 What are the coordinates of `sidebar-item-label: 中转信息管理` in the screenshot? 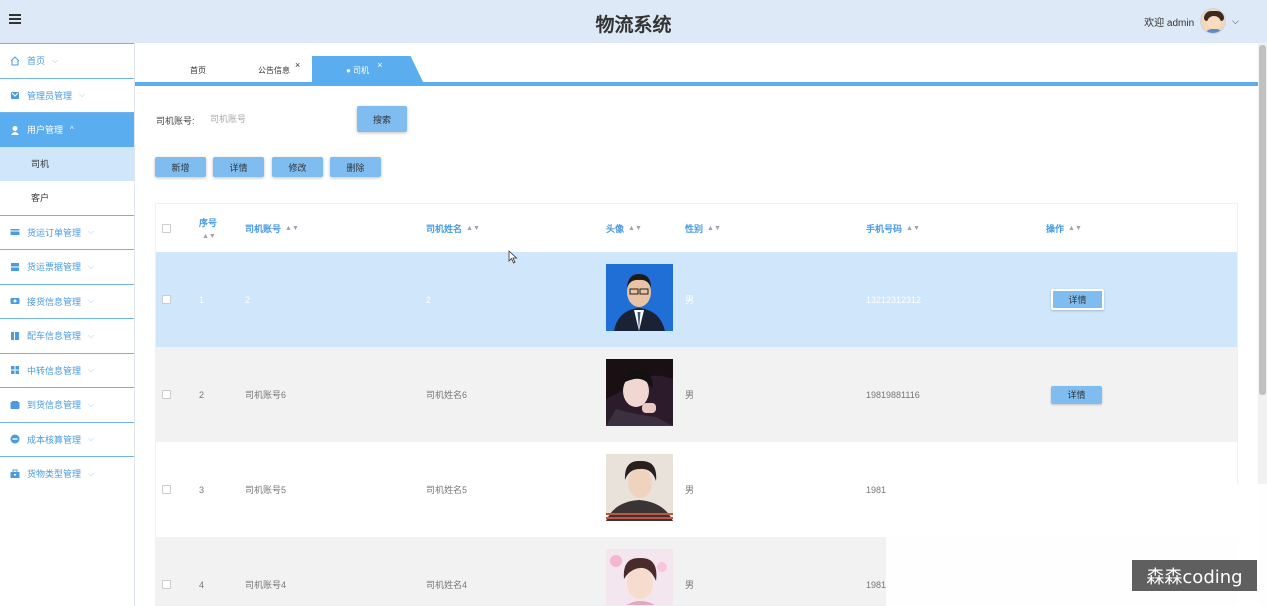 It's located at (54, 370).